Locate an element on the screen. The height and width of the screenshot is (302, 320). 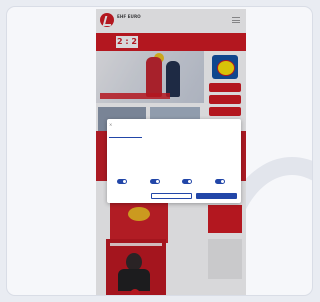
tab-more is located at coordinates (223, 135).